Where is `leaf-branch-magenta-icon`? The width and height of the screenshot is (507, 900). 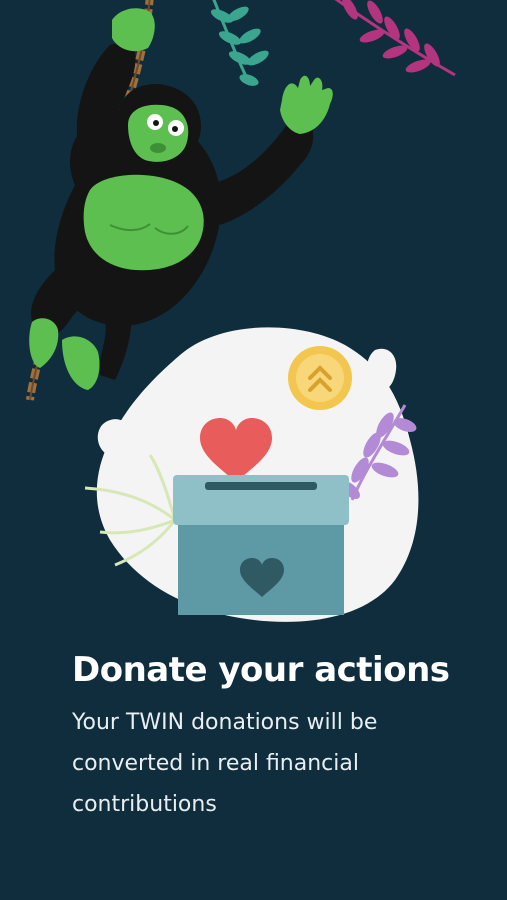
leaf-branch-magenta-icon is located at coordinates (395, 38).